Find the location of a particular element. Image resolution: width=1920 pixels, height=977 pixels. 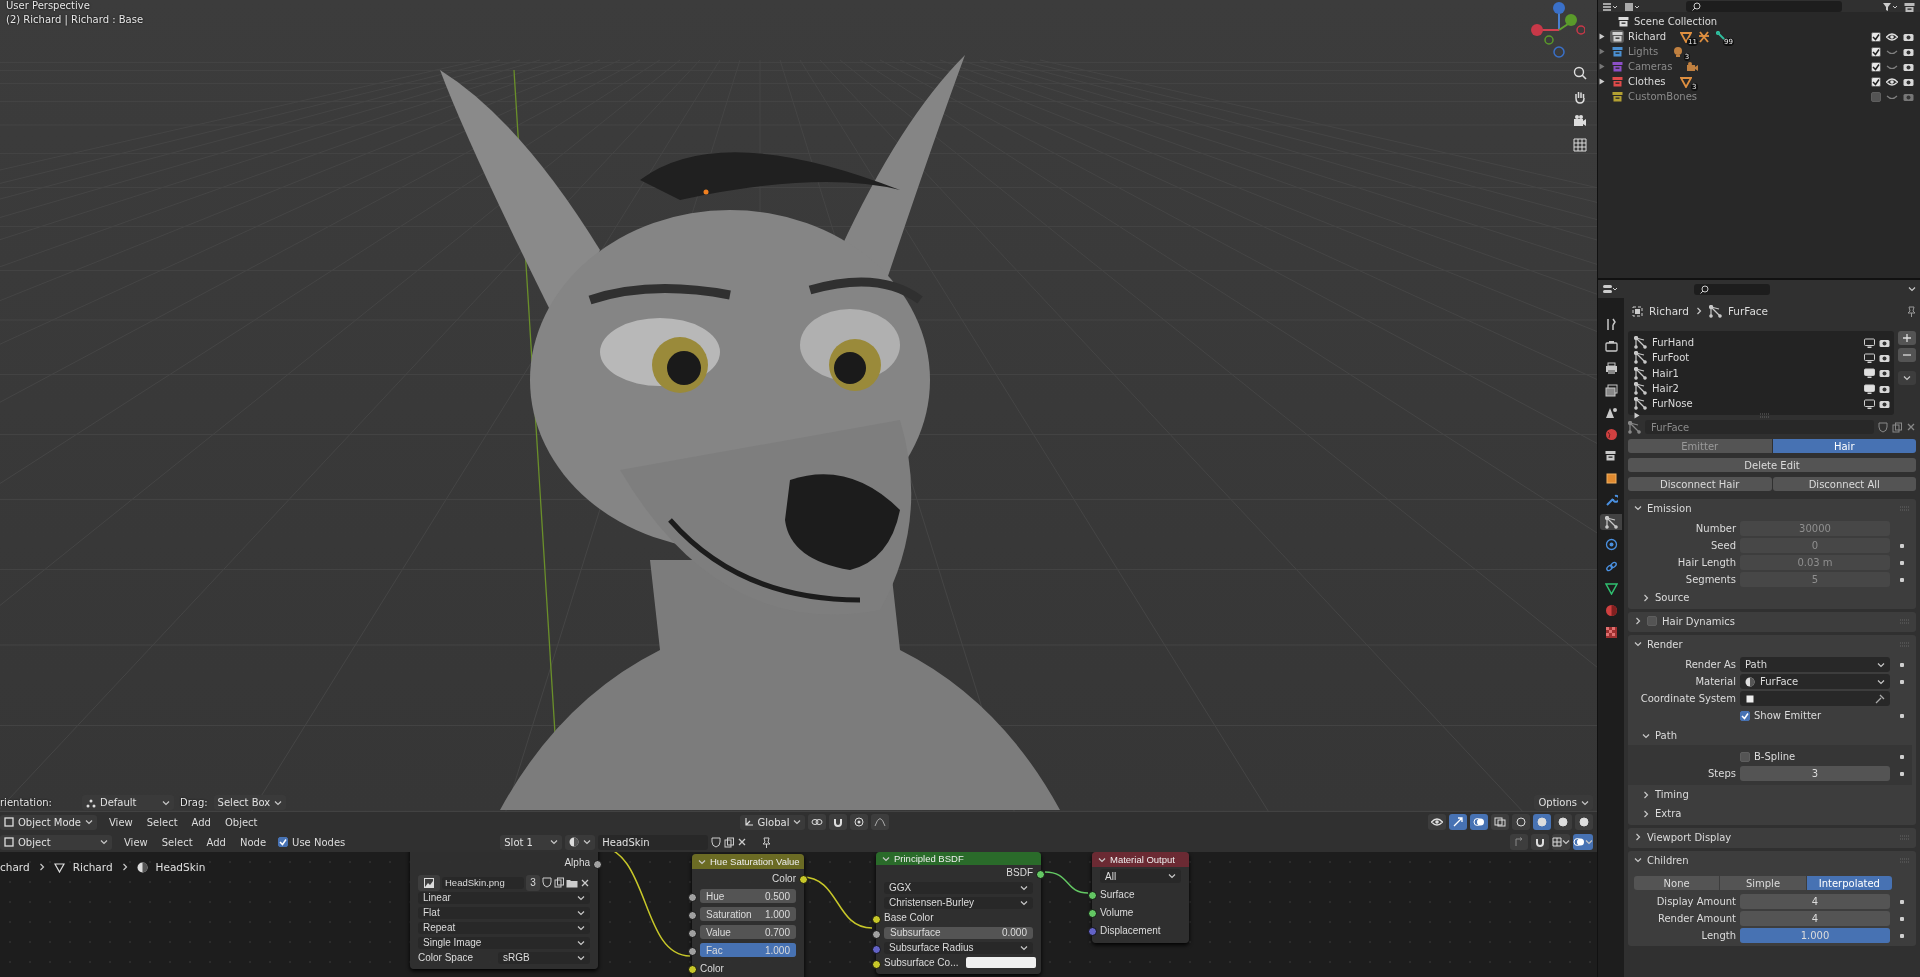

material-dropdown: FurFace is located at coordinates (1815, 681).